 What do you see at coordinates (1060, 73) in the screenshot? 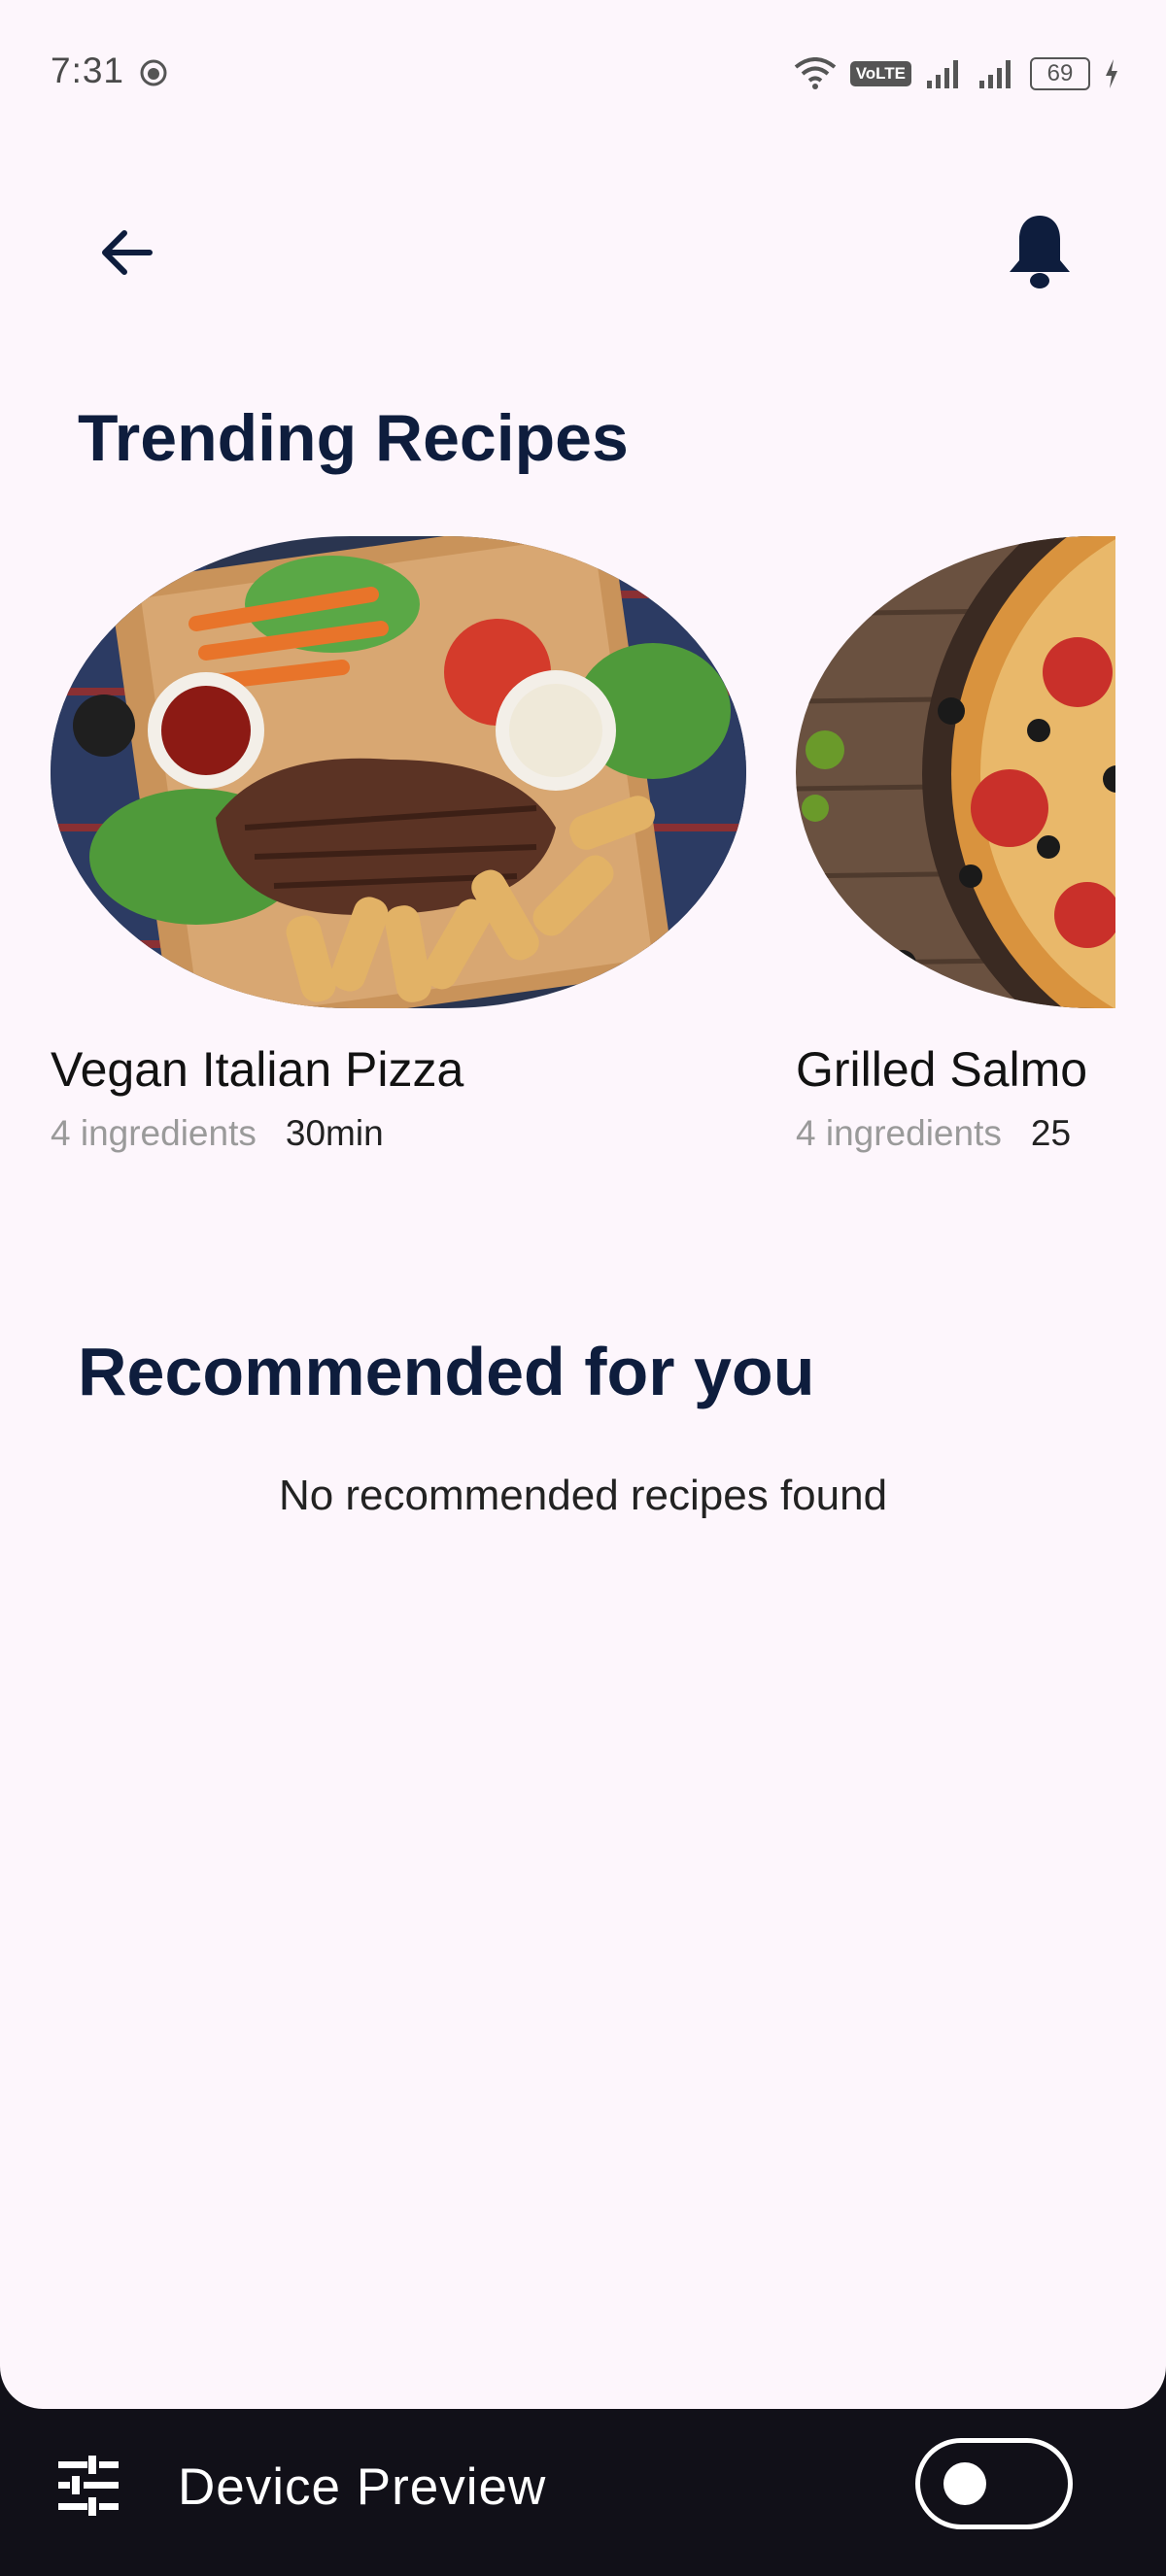
I see `battery-icon: 69` at bounding box center [1060, 73].